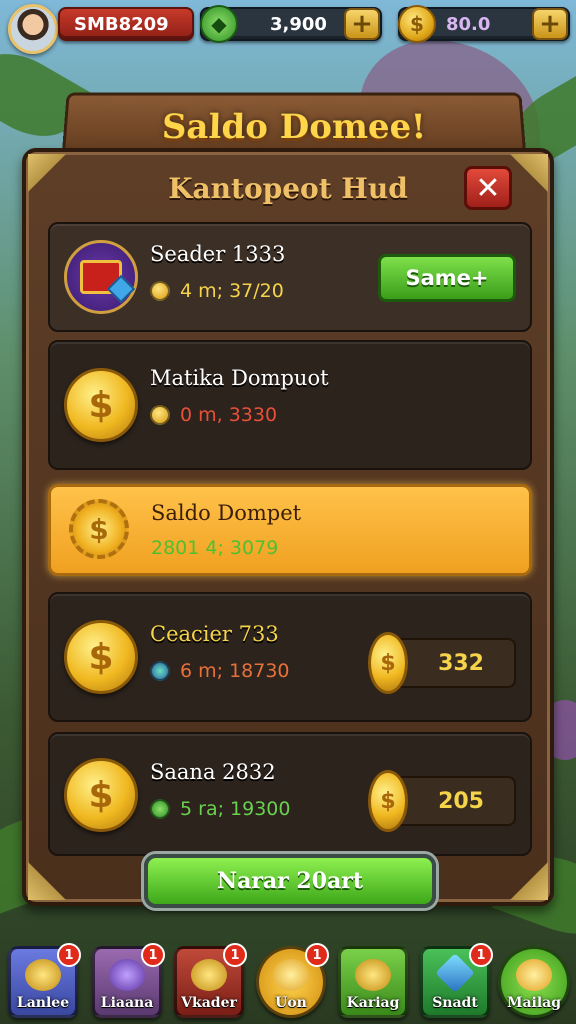 The width and height of the screenshot is (576, 1024). I want to click on amount-value: 332, so click(461, 663).